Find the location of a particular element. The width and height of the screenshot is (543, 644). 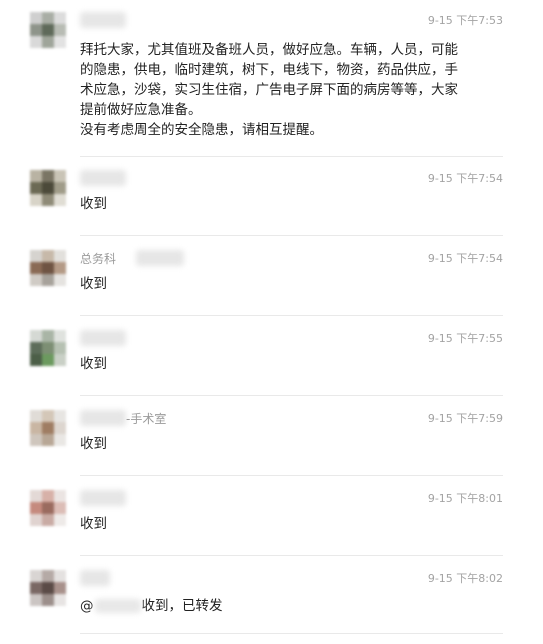

sender-name: -手术室 is located at coordinates (146, 419).